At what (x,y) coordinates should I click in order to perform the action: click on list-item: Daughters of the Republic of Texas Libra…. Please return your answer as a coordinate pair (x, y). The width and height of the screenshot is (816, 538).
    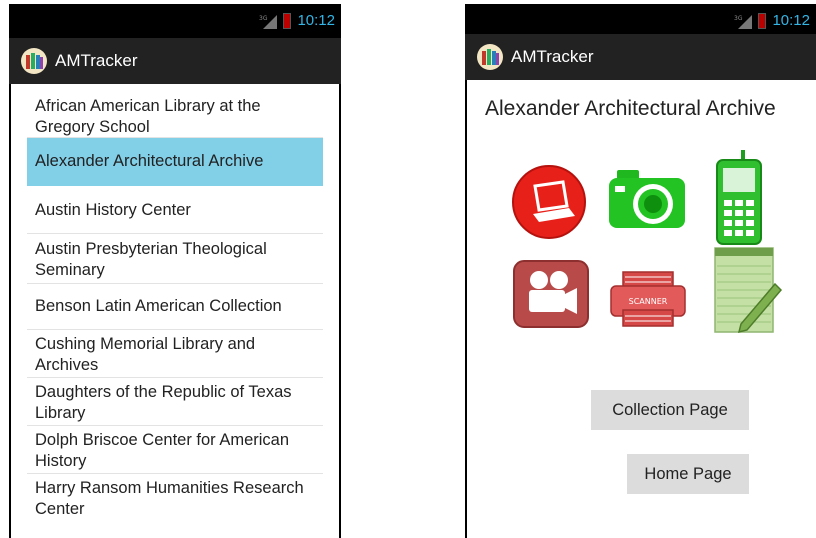
    Looking at the image, I should click on (175, 402).